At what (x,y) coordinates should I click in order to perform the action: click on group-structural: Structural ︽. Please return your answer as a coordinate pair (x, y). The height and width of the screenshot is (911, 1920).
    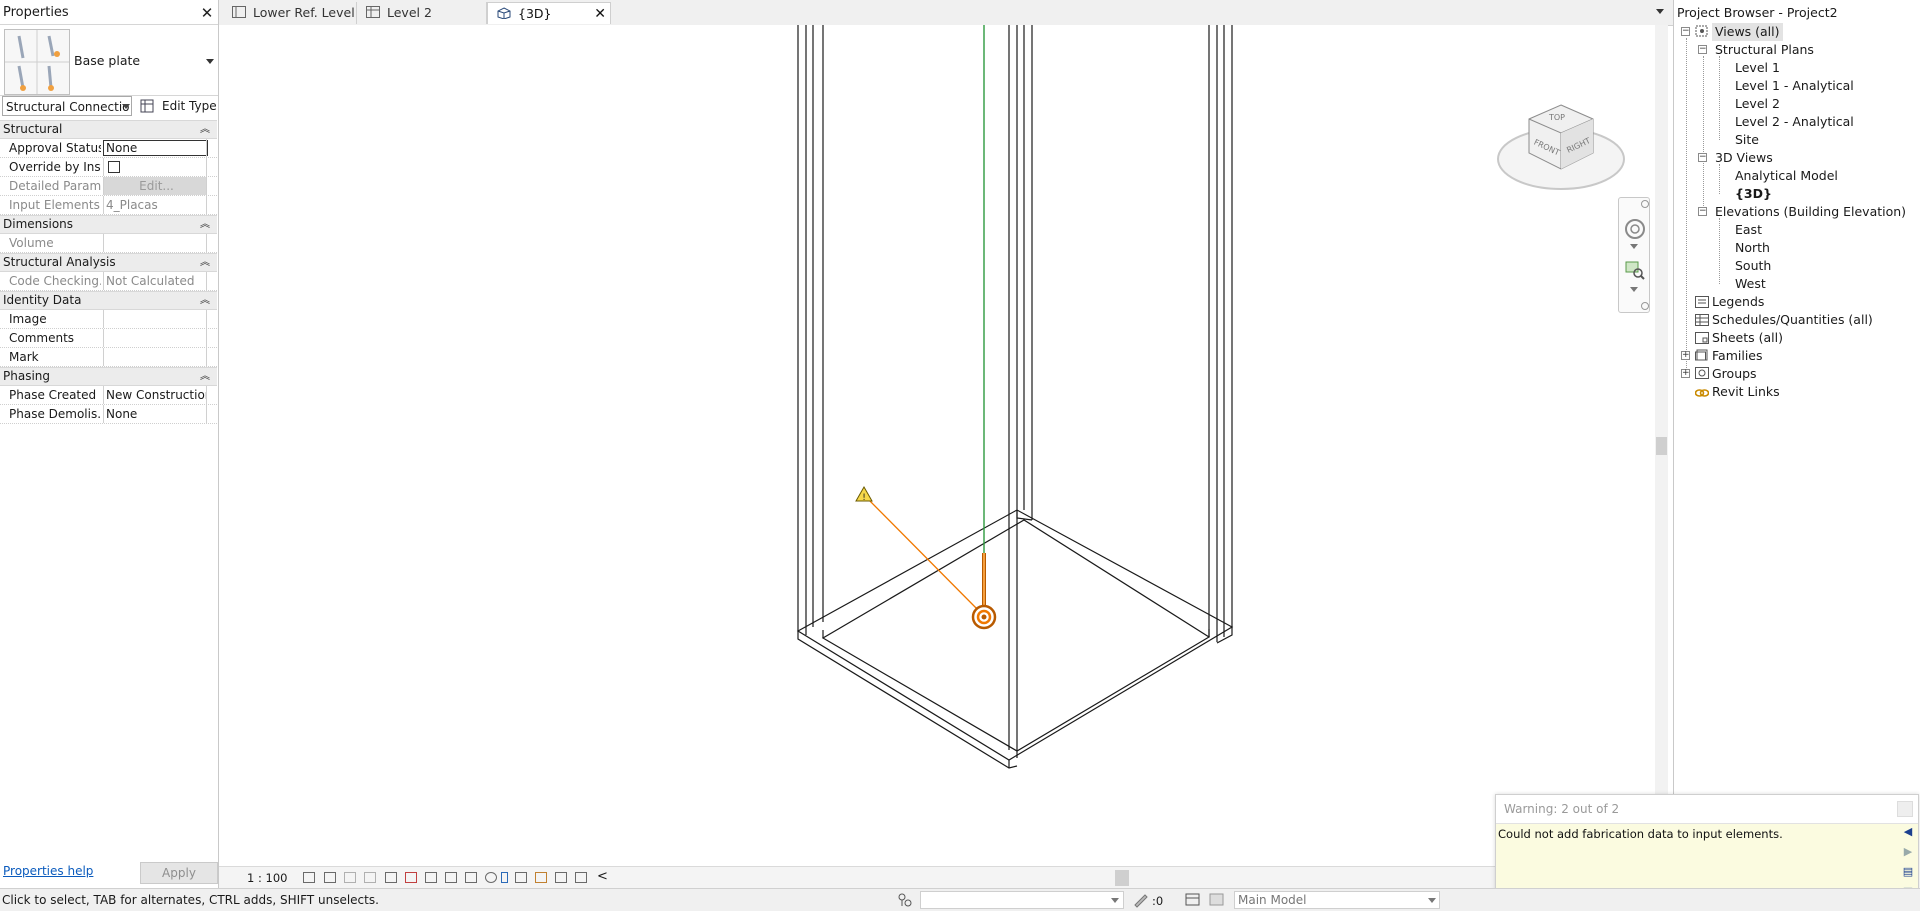
    Looking at the image, I should click on (108, 129).